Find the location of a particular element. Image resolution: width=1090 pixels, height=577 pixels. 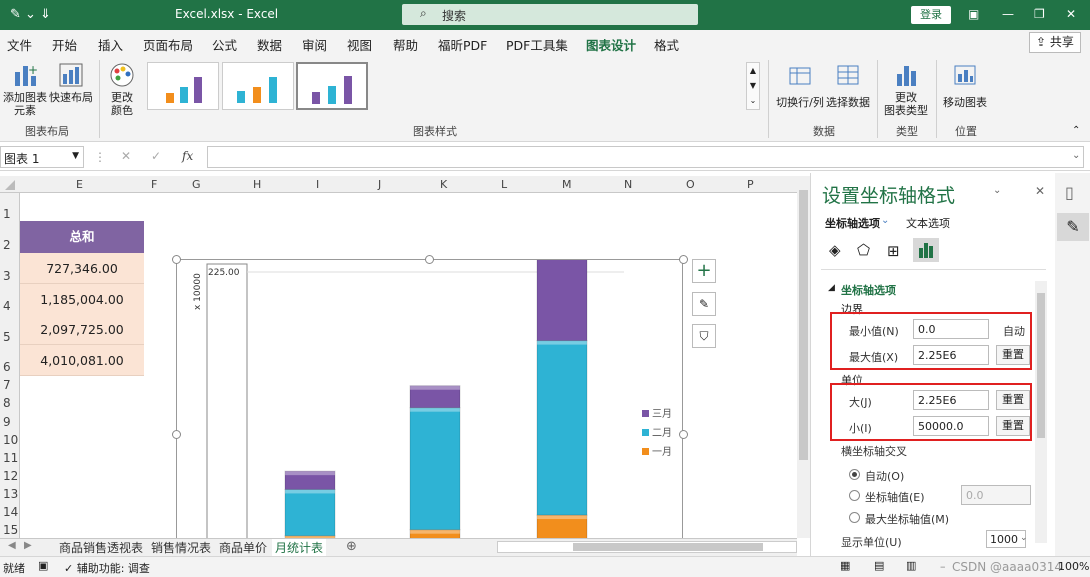

formula-input is located at coordinates (645, 157).